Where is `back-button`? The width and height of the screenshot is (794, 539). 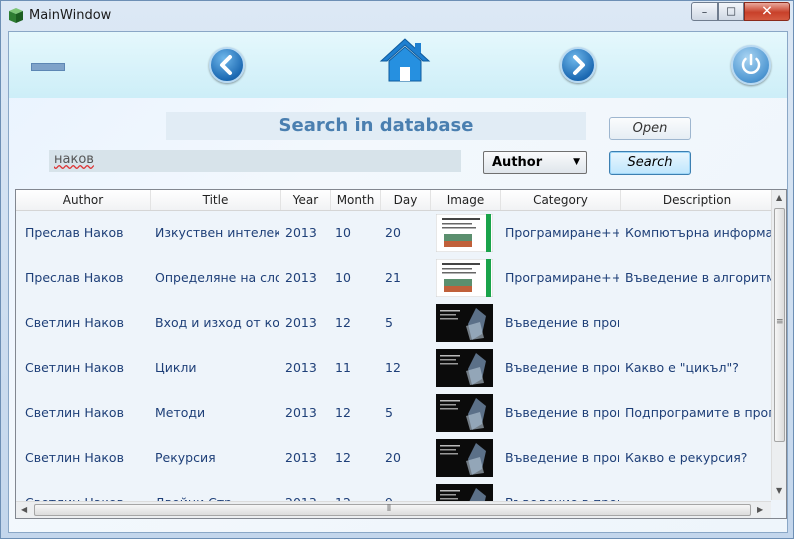 back-button is located at coordinates (227, 65).